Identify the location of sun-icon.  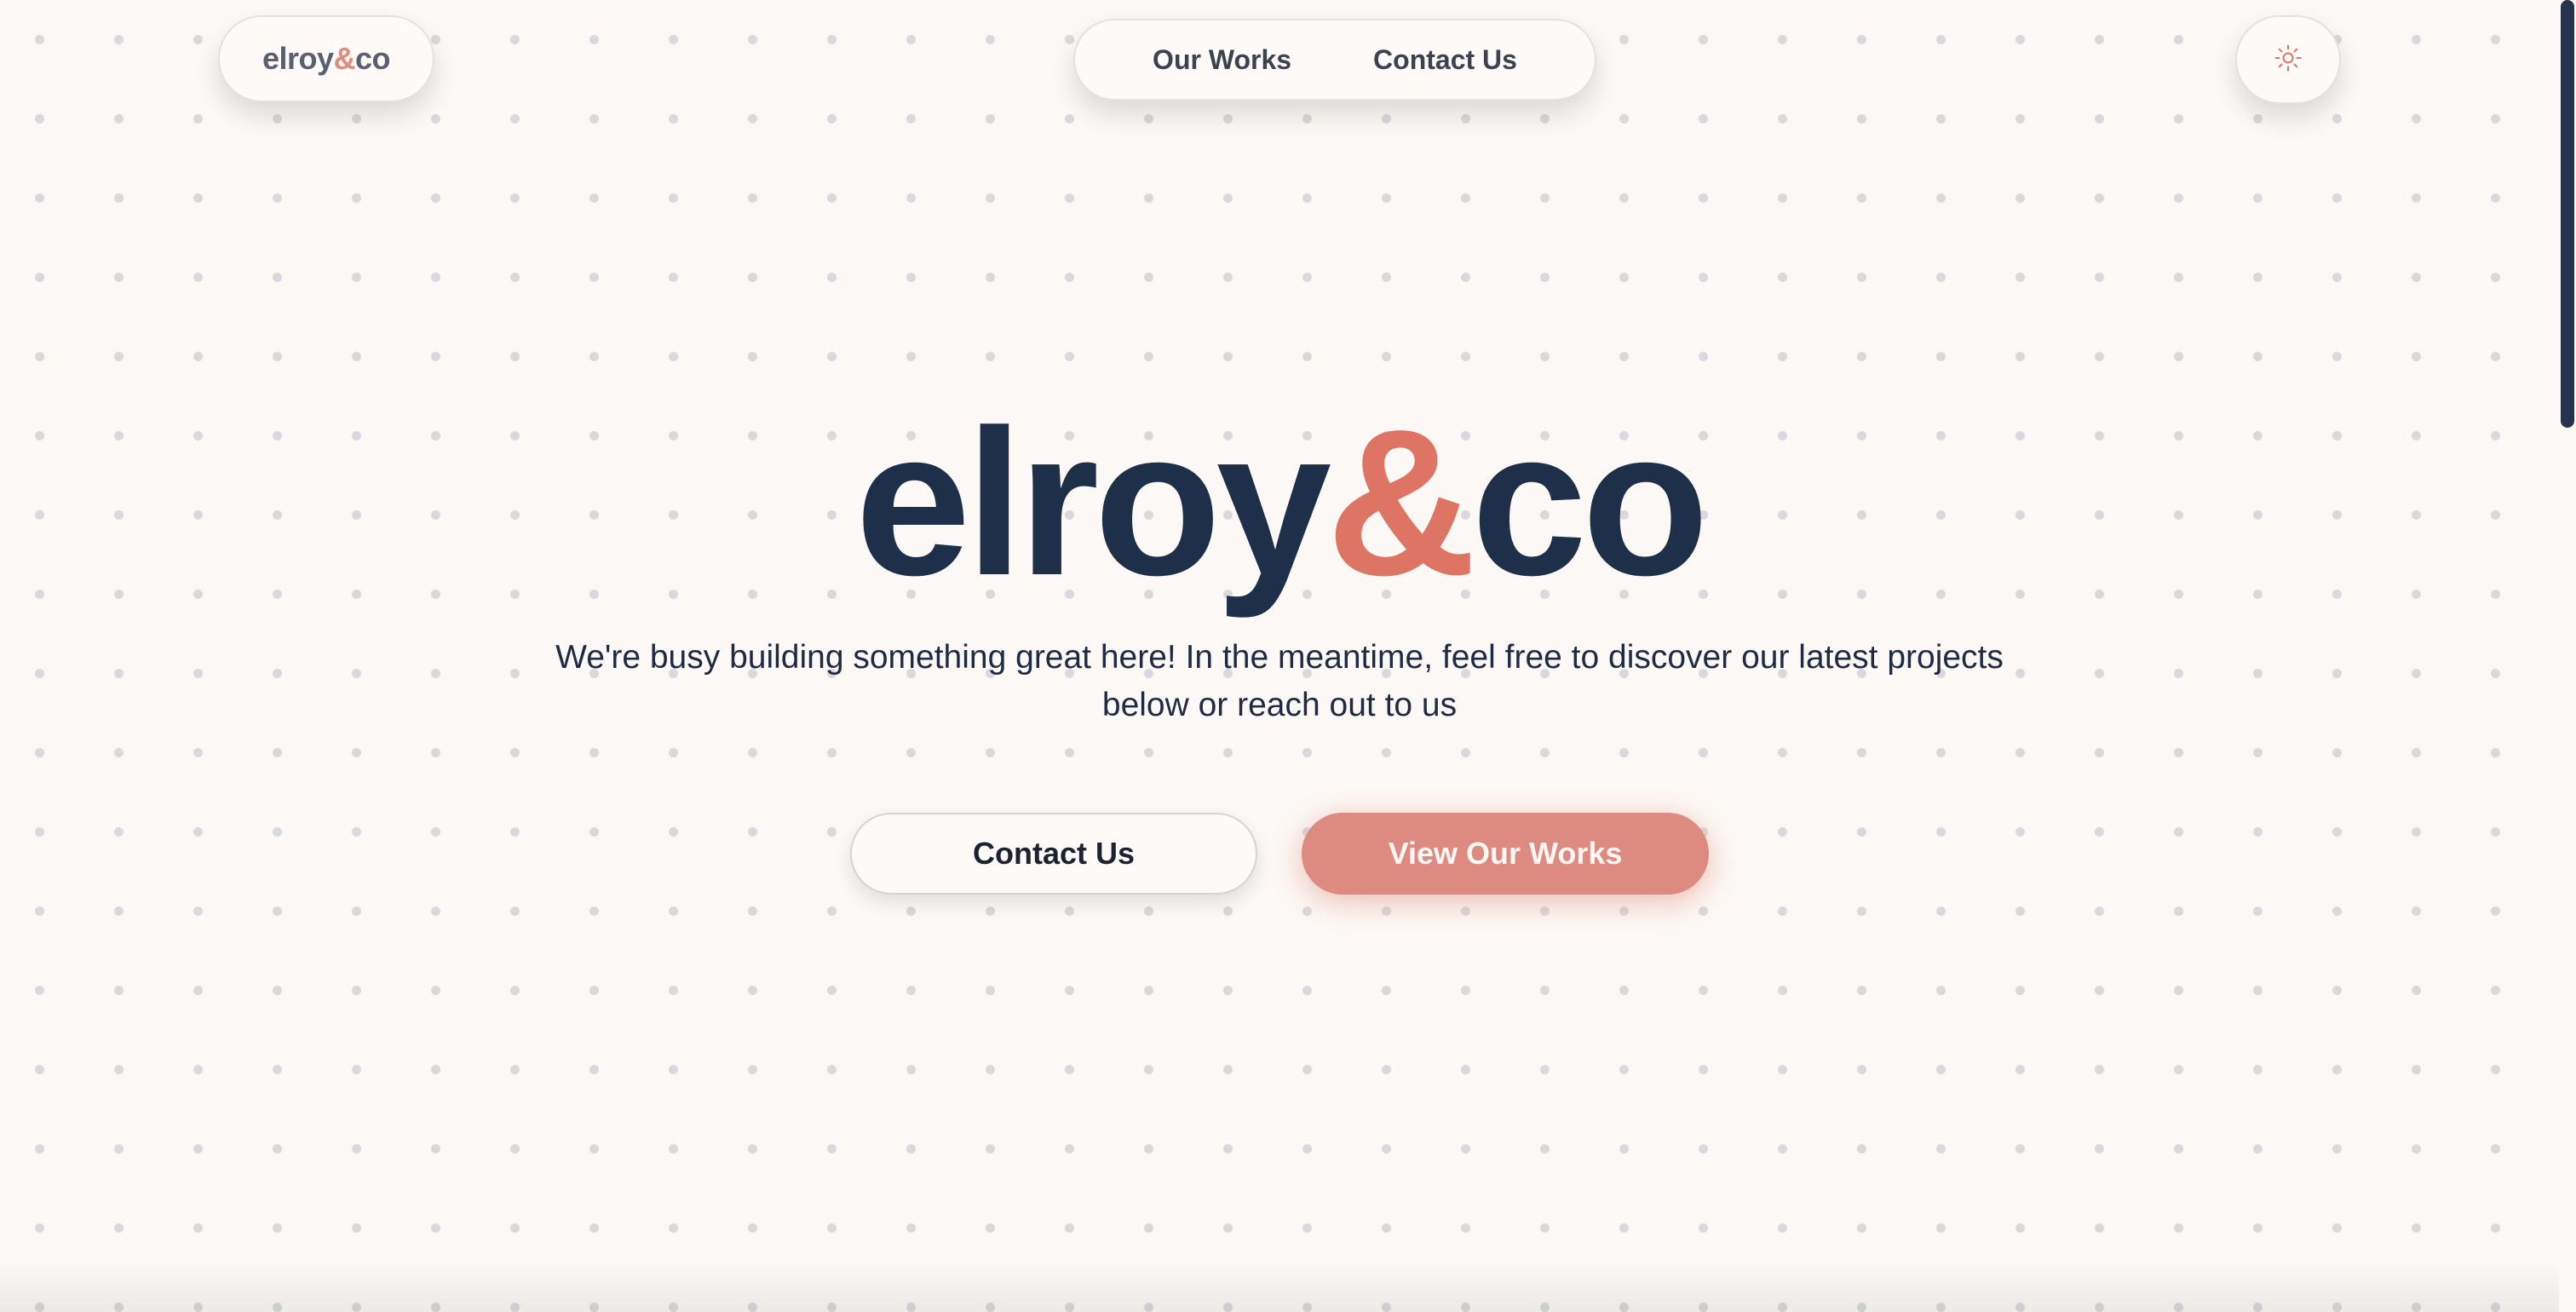
(2289, 60).